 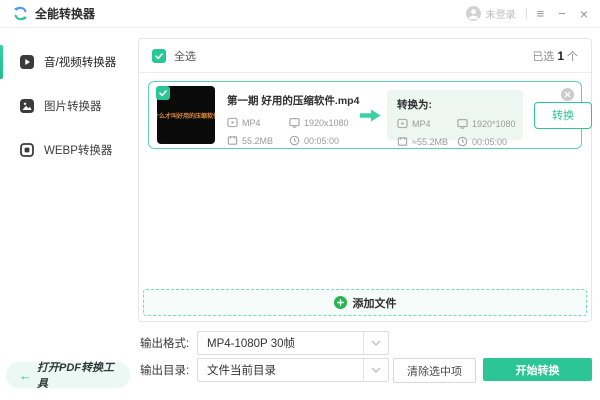 I want to click on open-pdf-tool-button: ← 打开PDF转换工具, so click(x=68, y=376).